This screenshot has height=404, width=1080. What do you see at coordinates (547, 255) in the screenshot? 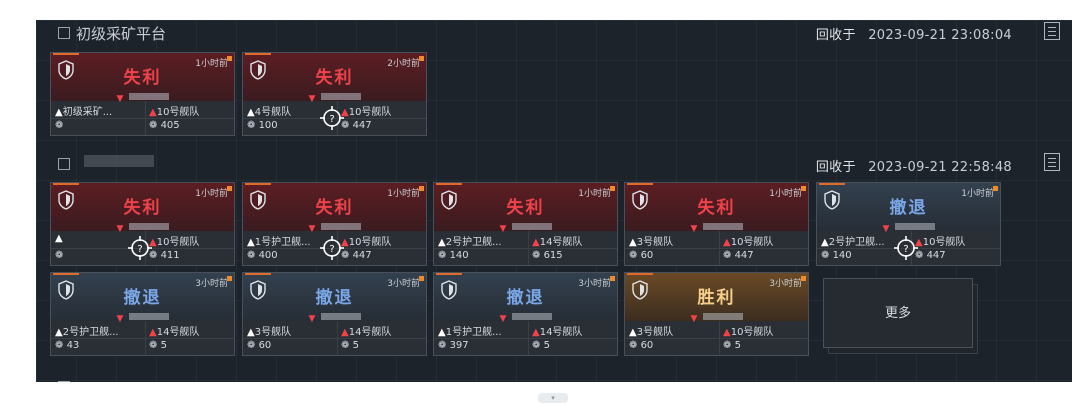
I see `defender-power: ❁ 615` at bounding box center [547, 255].